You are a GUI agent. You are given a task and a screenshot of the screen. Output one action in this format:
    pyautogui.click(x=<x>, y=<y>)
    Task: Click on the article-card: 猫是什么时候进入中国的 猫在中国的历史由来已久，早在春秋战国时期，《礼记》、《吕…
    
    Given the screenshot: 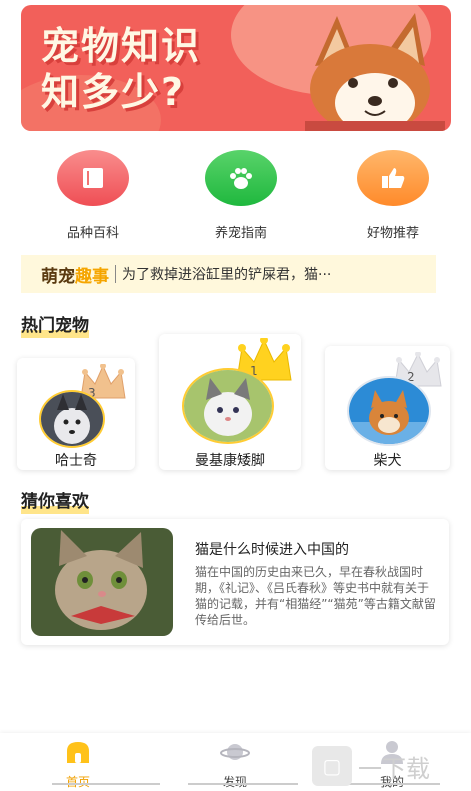 What is the action you would take?
    pyautogui.click(x=235, y=582)
    